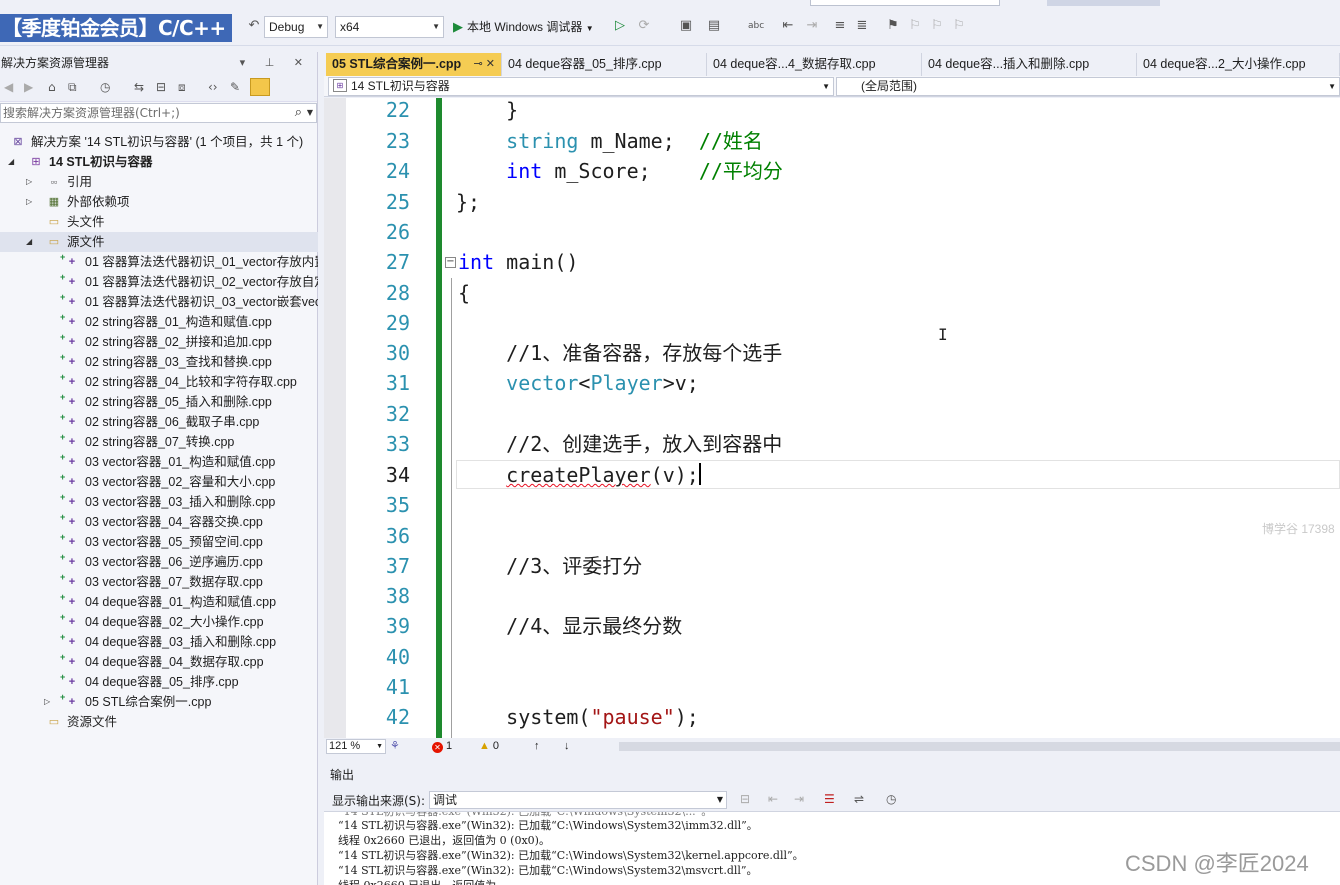  Describe the element at coordinates (356, 746) in the screenshot. I see `zoom-select: 121 % ▼` at that location.